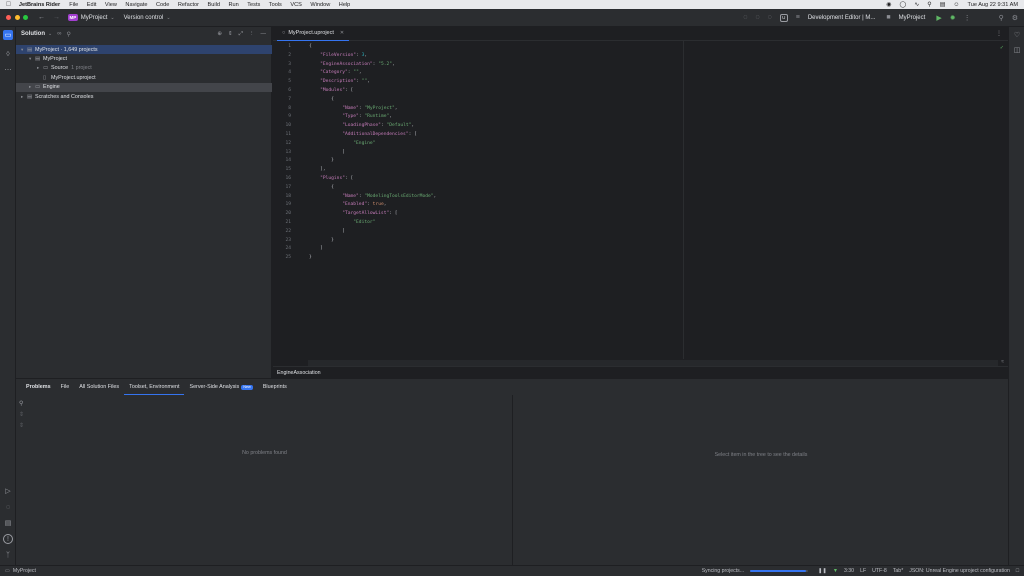 This screenshot has width=1024, height=576. What do you see at coordinates (253, 5) in the screenshot?
I see `menu-tests: Tests` at bounding box center [253, 5].